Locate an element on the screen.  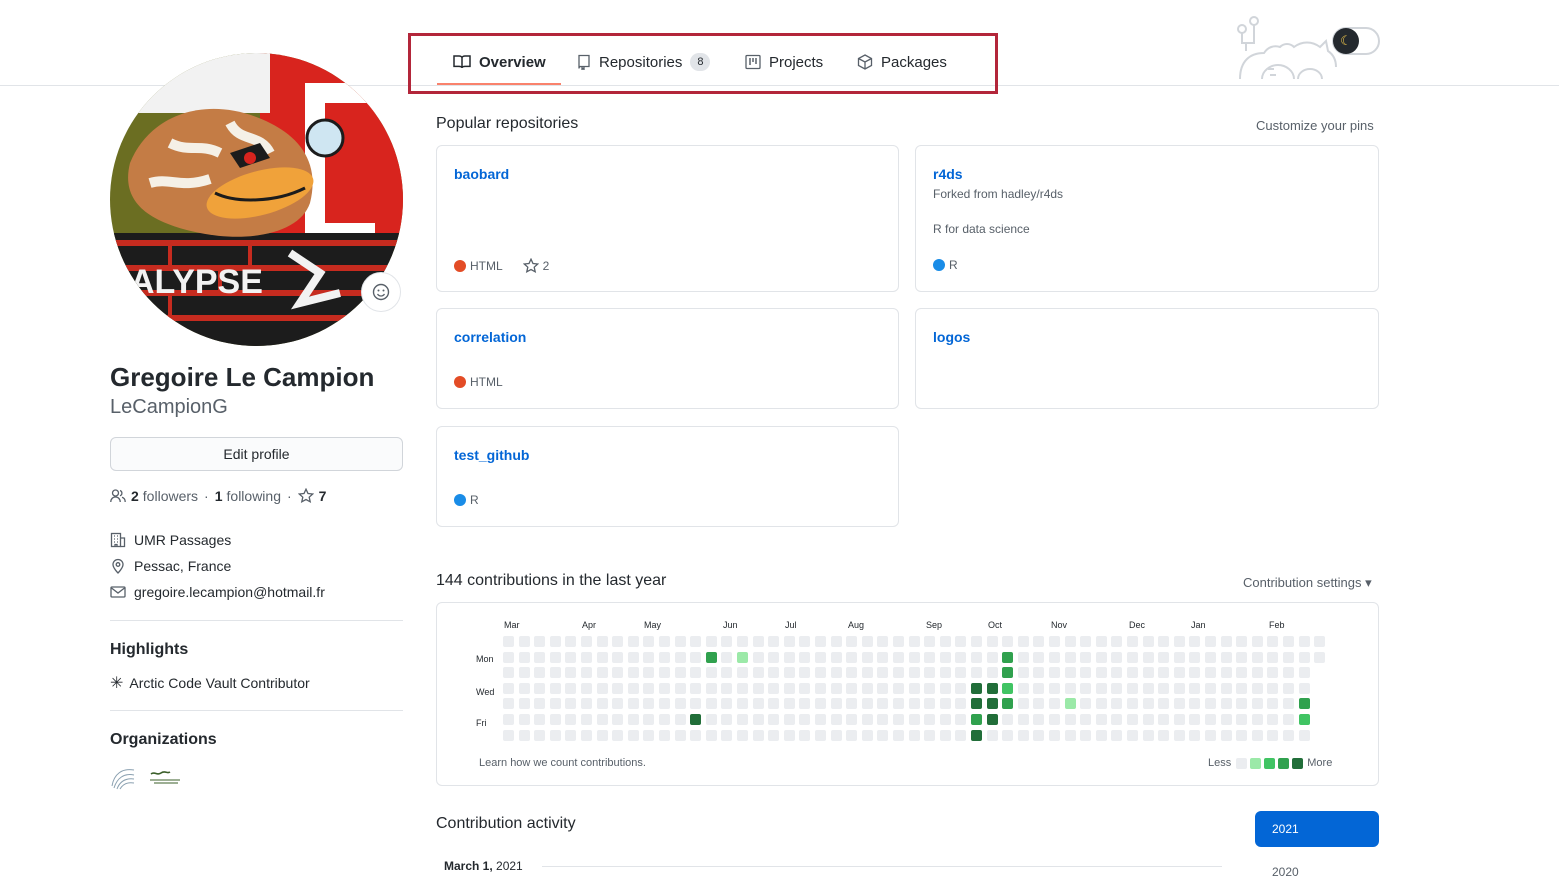
highlight-item: ✳ Arctic Code Vault Contributor is located at coordinates (210, 683).